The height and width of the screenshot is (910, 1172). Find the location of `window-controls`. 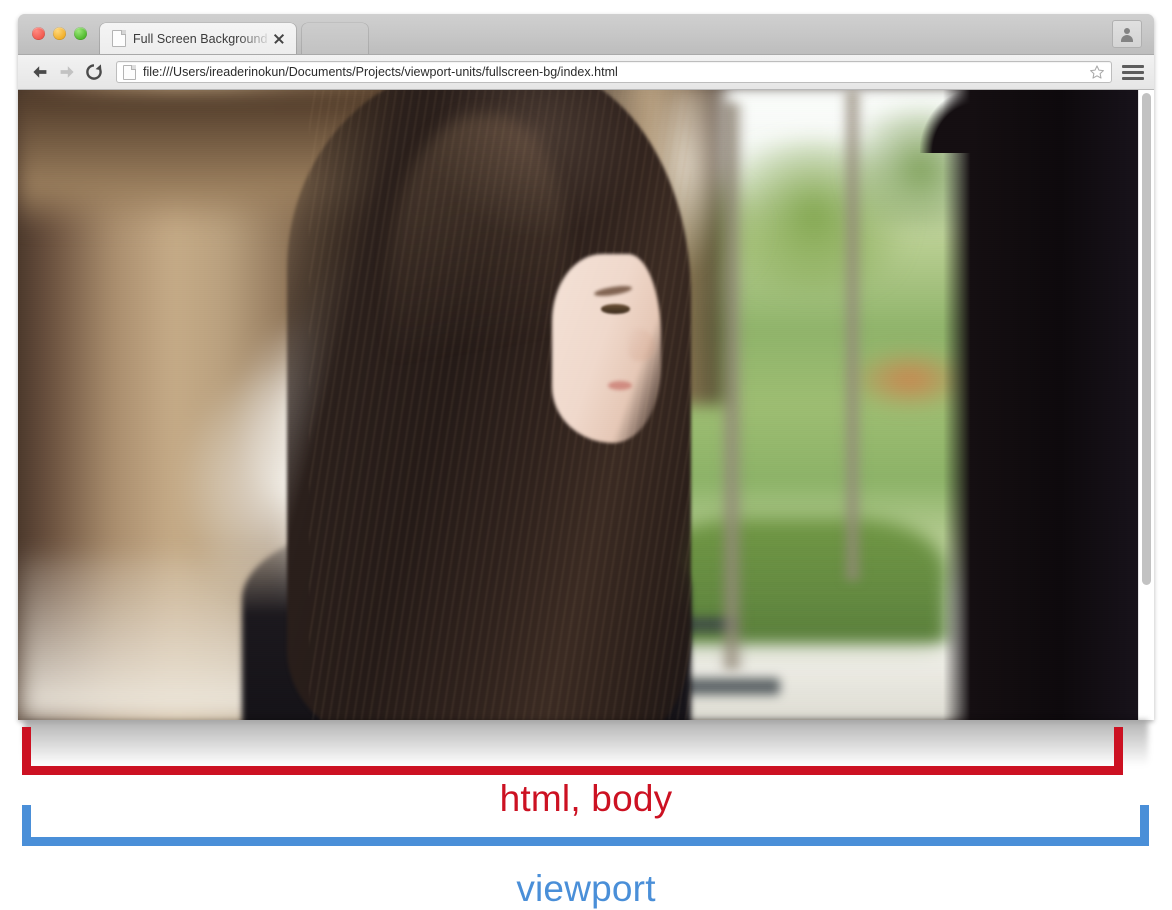

window-controls is located at coordinates (59, 33).